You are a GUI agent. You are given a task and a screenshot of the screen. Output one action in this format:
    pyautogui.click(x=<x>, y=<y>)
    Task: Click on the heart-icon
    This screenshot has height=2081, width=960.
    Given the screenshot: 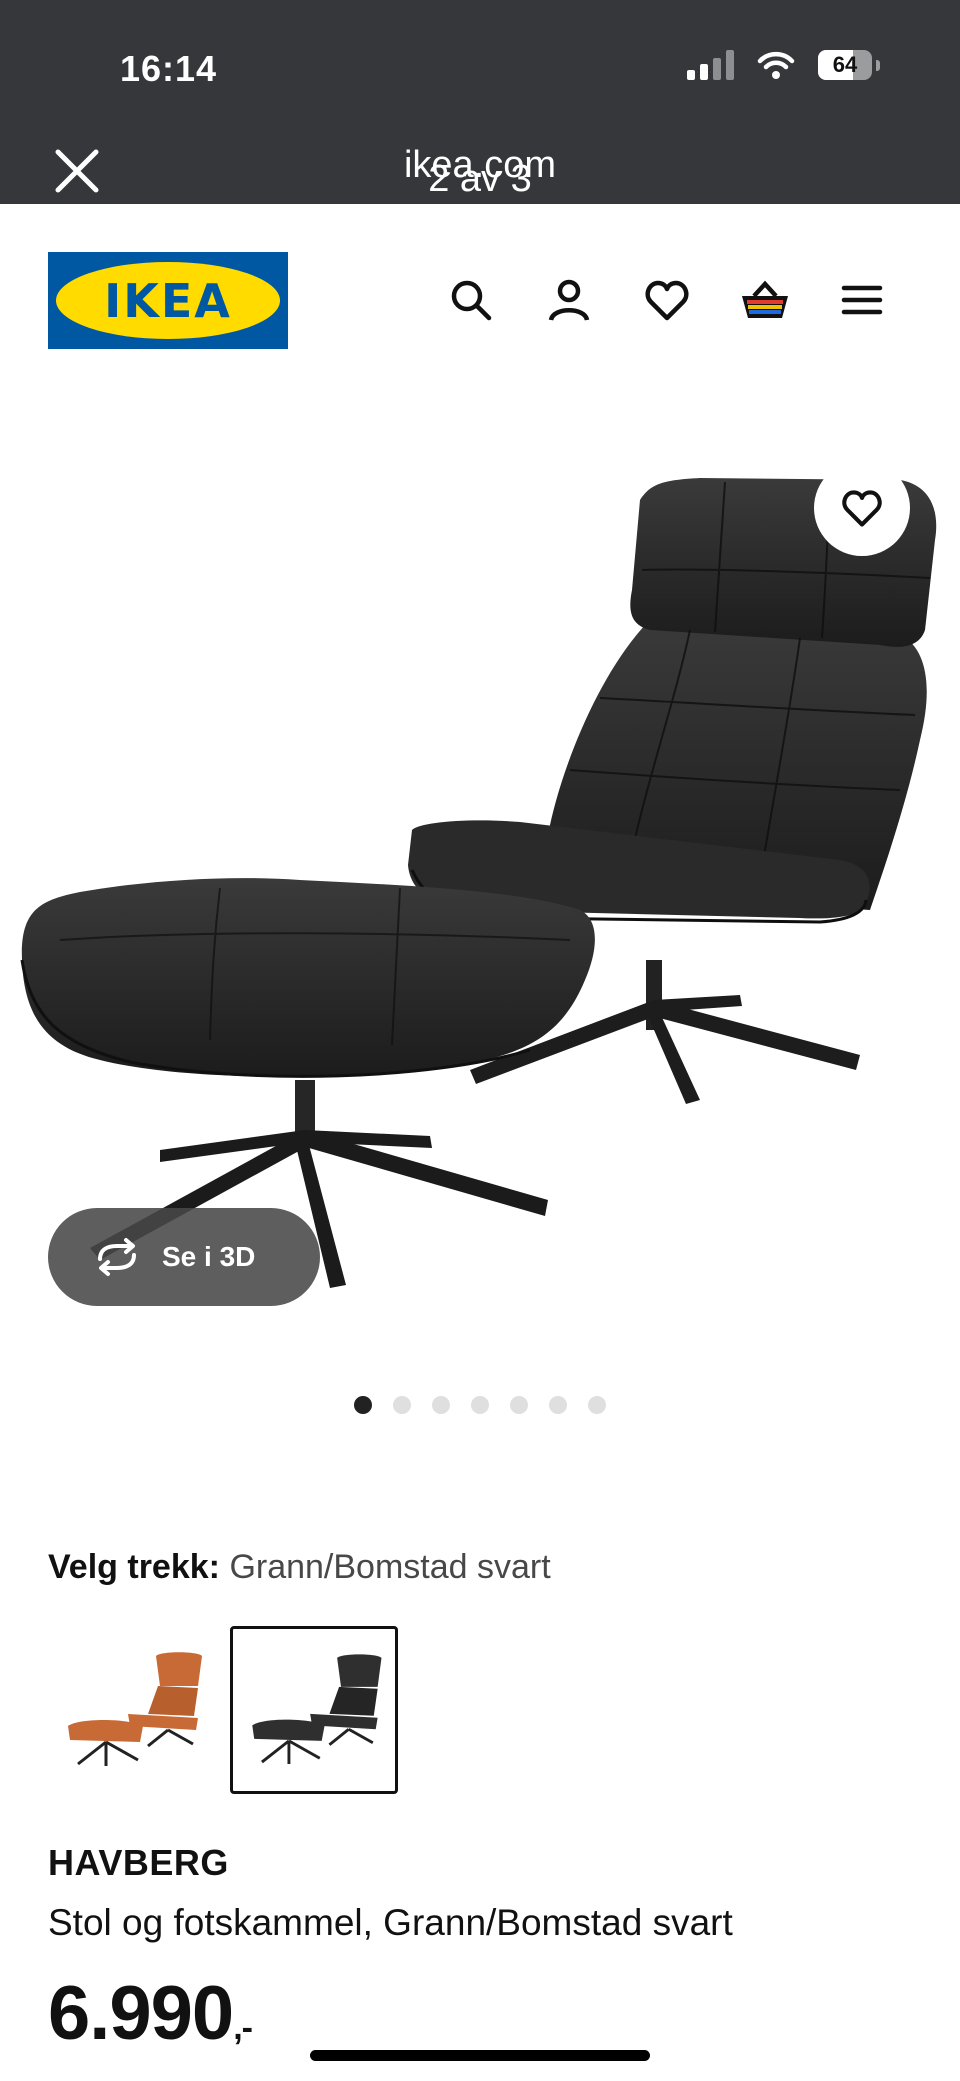 What is the action you would take?
    pyautogui.click(x=862, y=508)
    